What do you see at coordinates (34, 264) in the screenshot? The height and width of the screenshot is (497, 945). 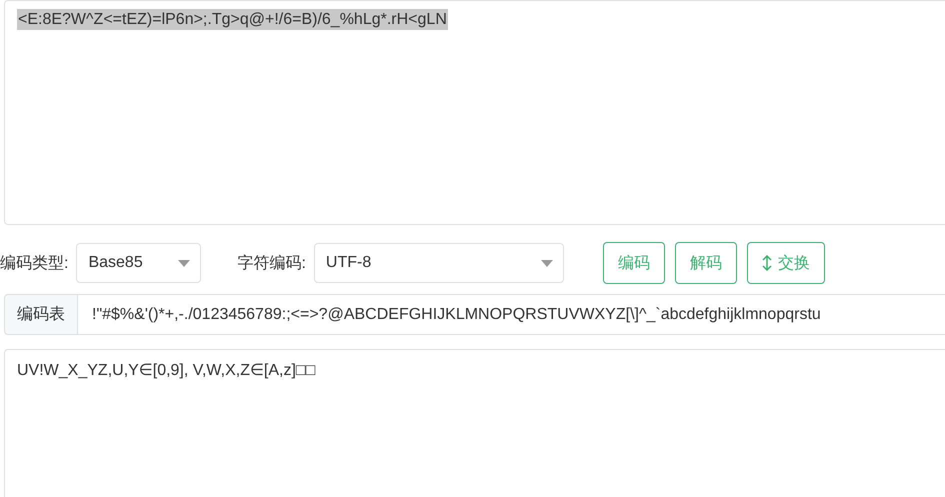 I see `encoding-type-label: 编码类型:` at bounding box center [34, 264].